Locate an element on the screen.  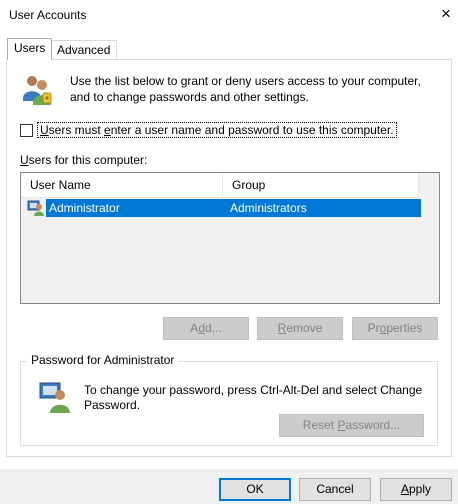
listview-header: User Name Group is located at coordinates (220, 185).